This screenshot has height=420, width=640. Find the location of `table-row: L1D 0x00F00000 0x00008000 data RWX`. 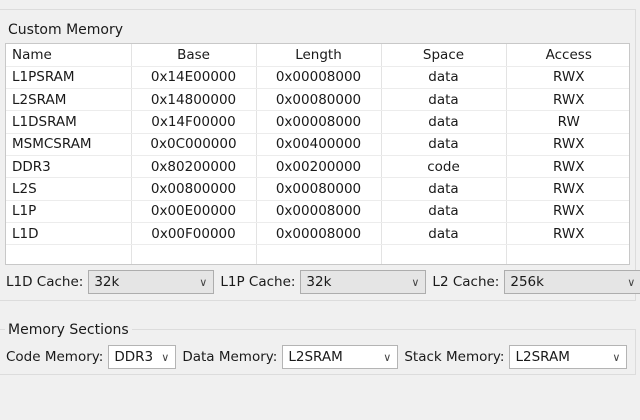

table-row: L1D 0x00F00000 0x00008000 data RWX is located at coordinates (317, 234).